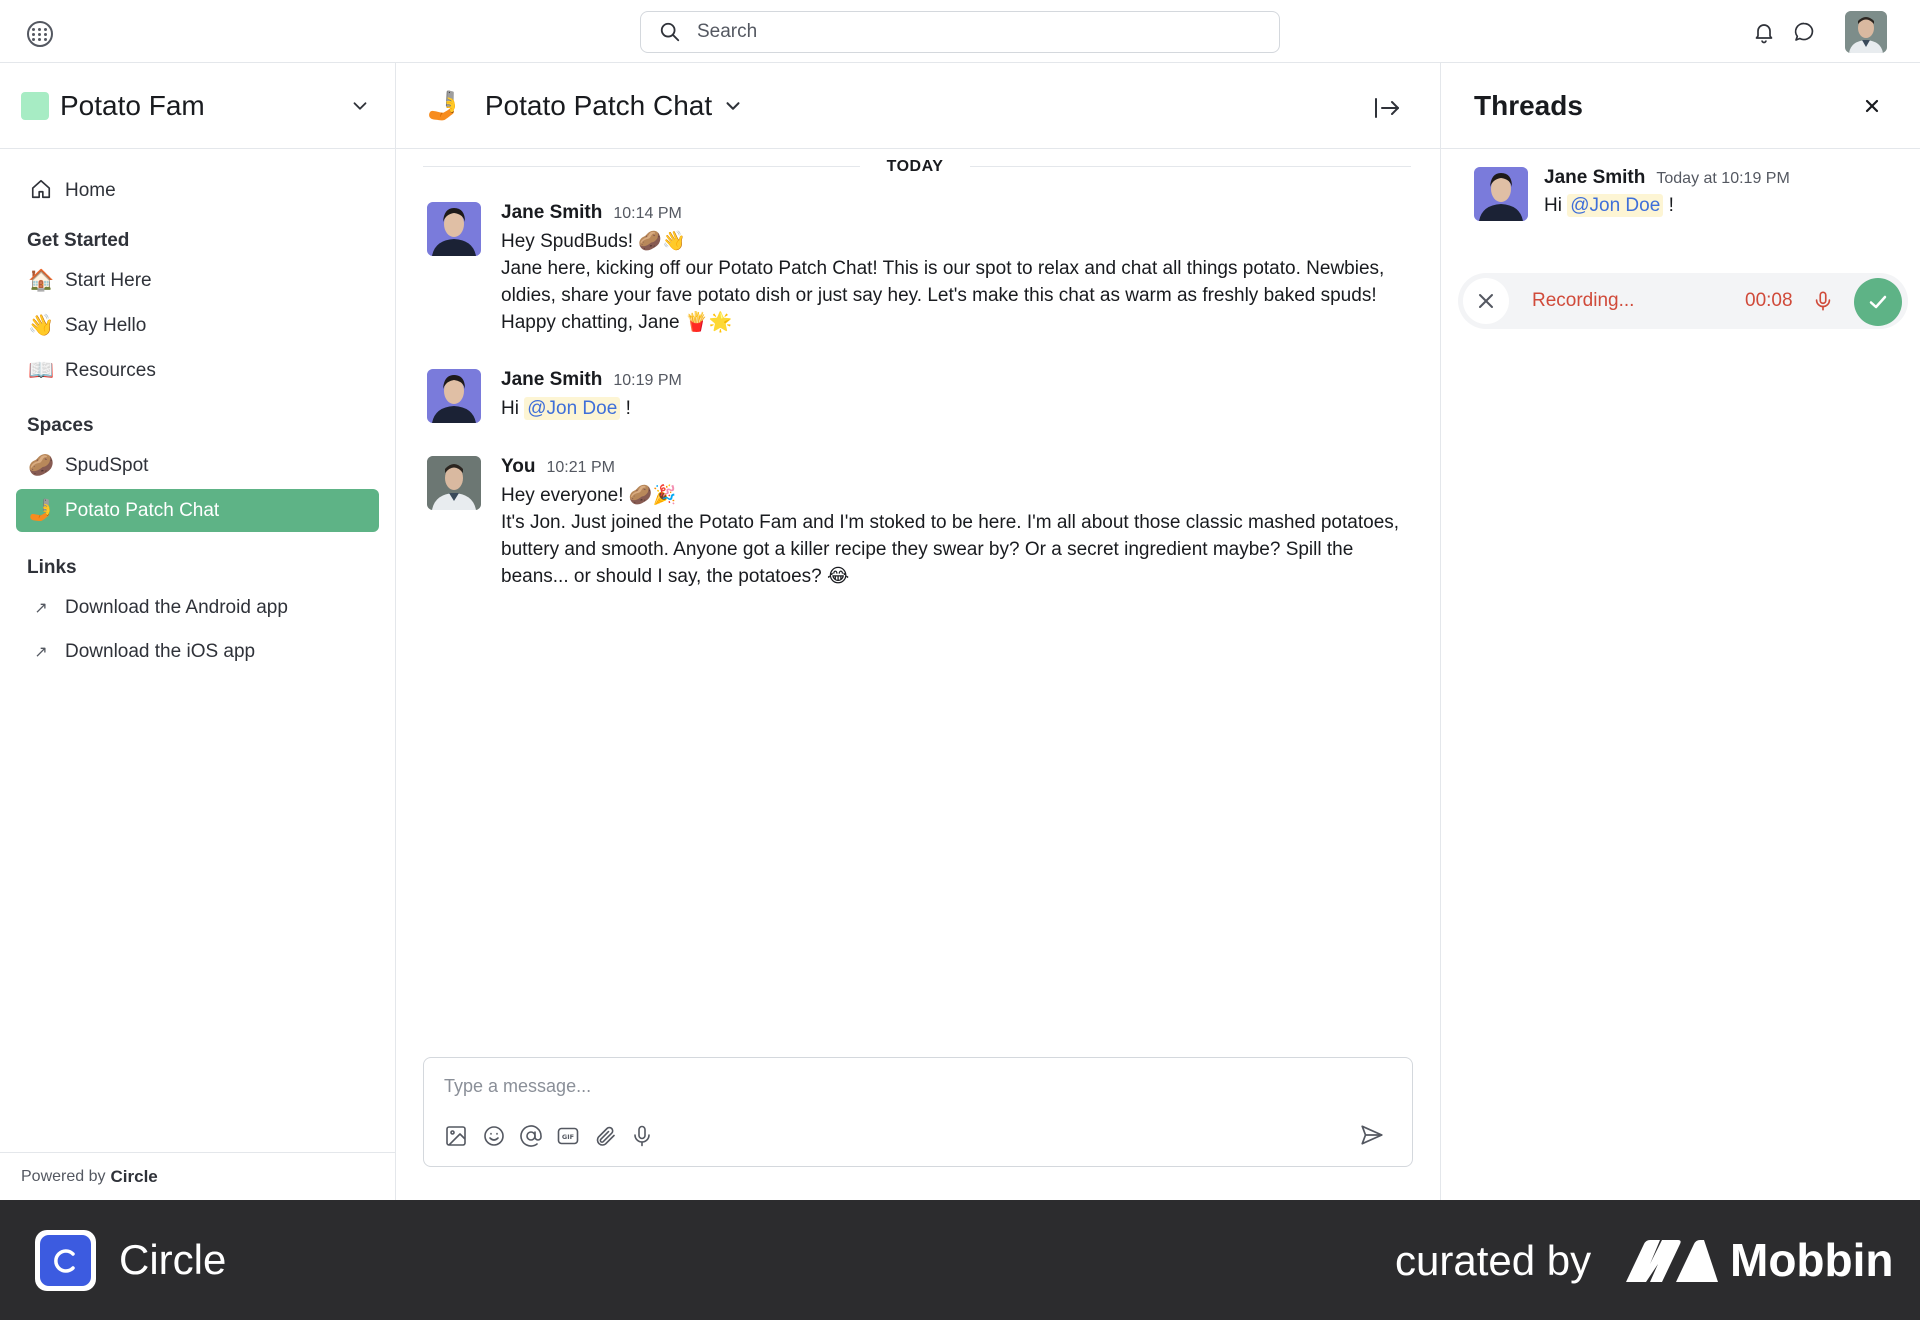 The image size is (1920, 1320). I want to click on search-bar, so click(960, 32).